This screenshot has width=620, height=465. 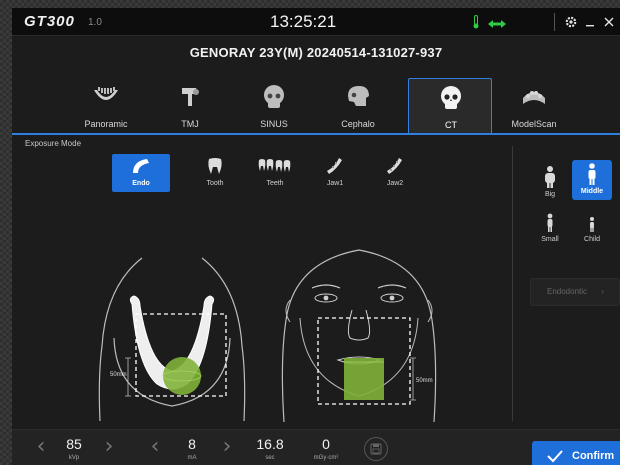 What do you see at coordinates (554, 22) in the screenshot?
I see `divider` at bounding box center [554, 22].